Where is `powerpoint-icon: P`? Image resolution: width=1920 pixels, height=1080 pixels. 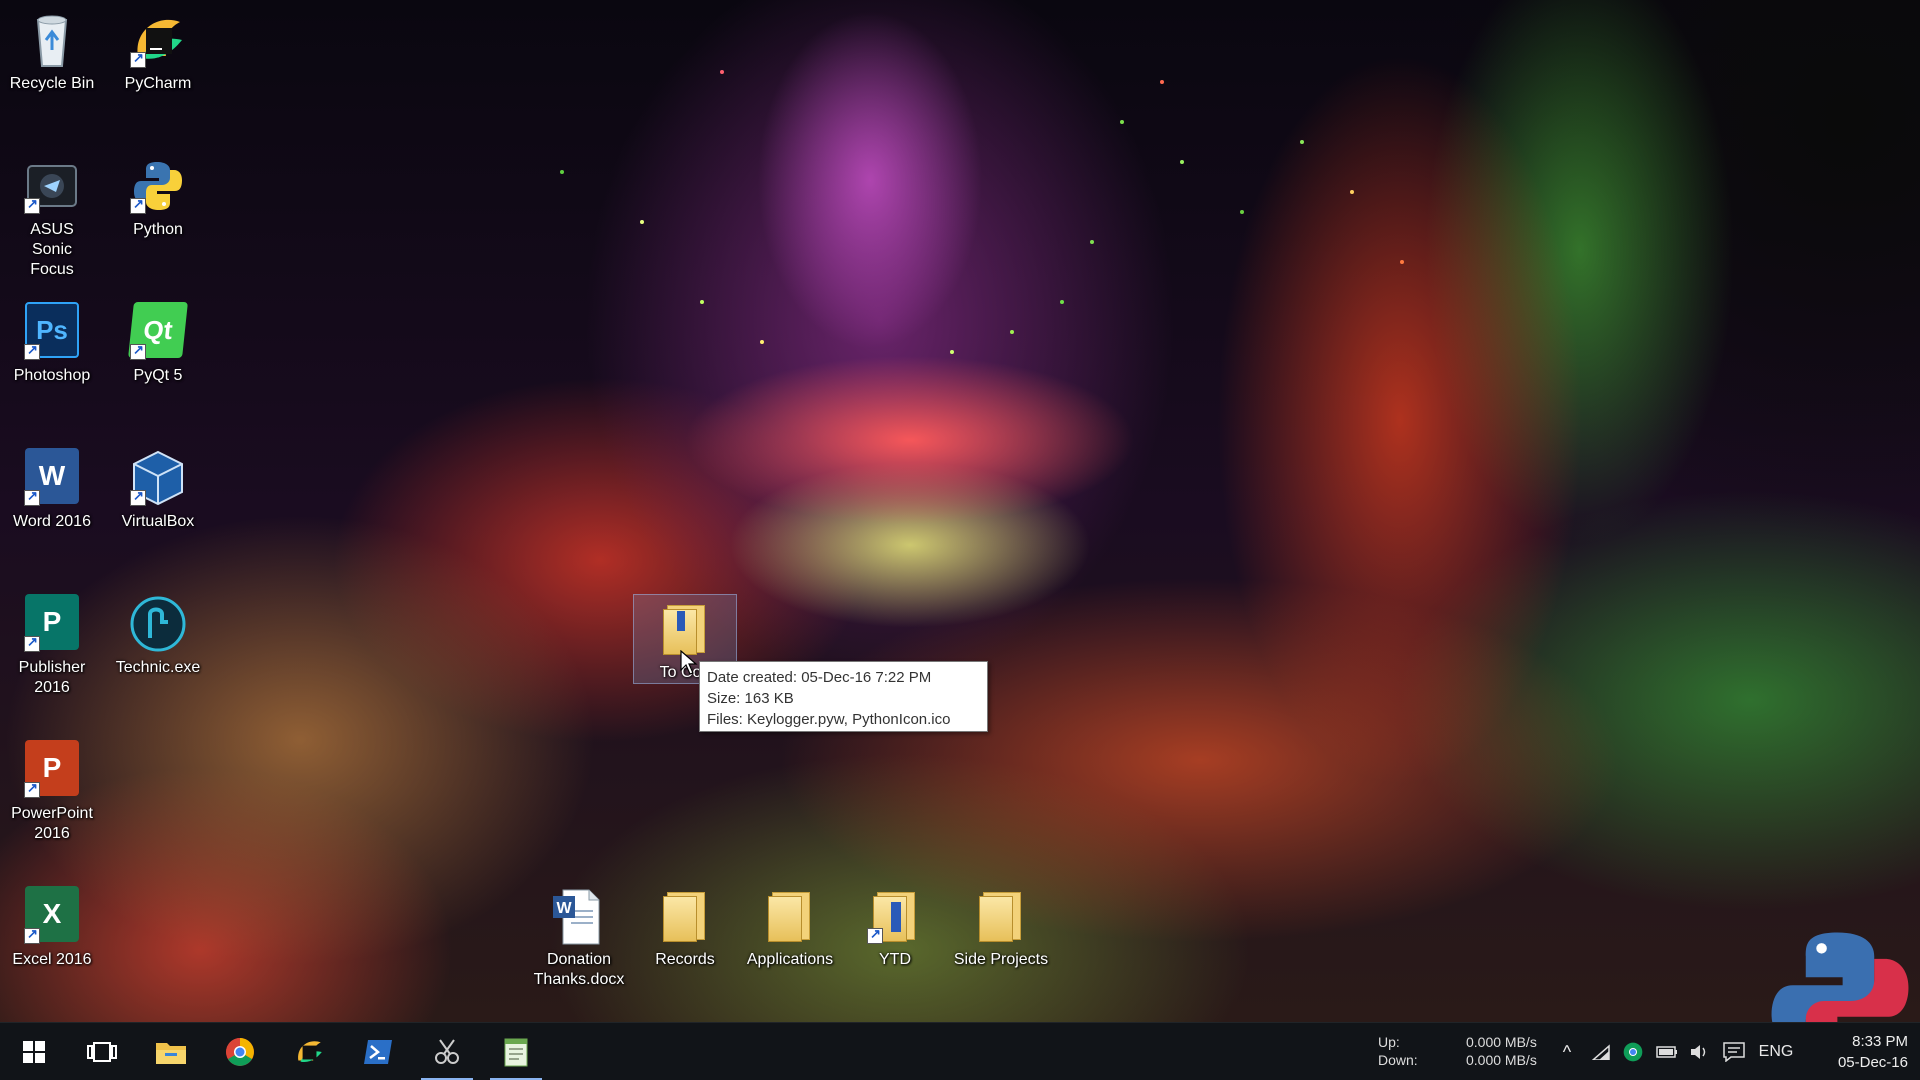 powerpoint-icon: P is located at coordinates (52, 770).